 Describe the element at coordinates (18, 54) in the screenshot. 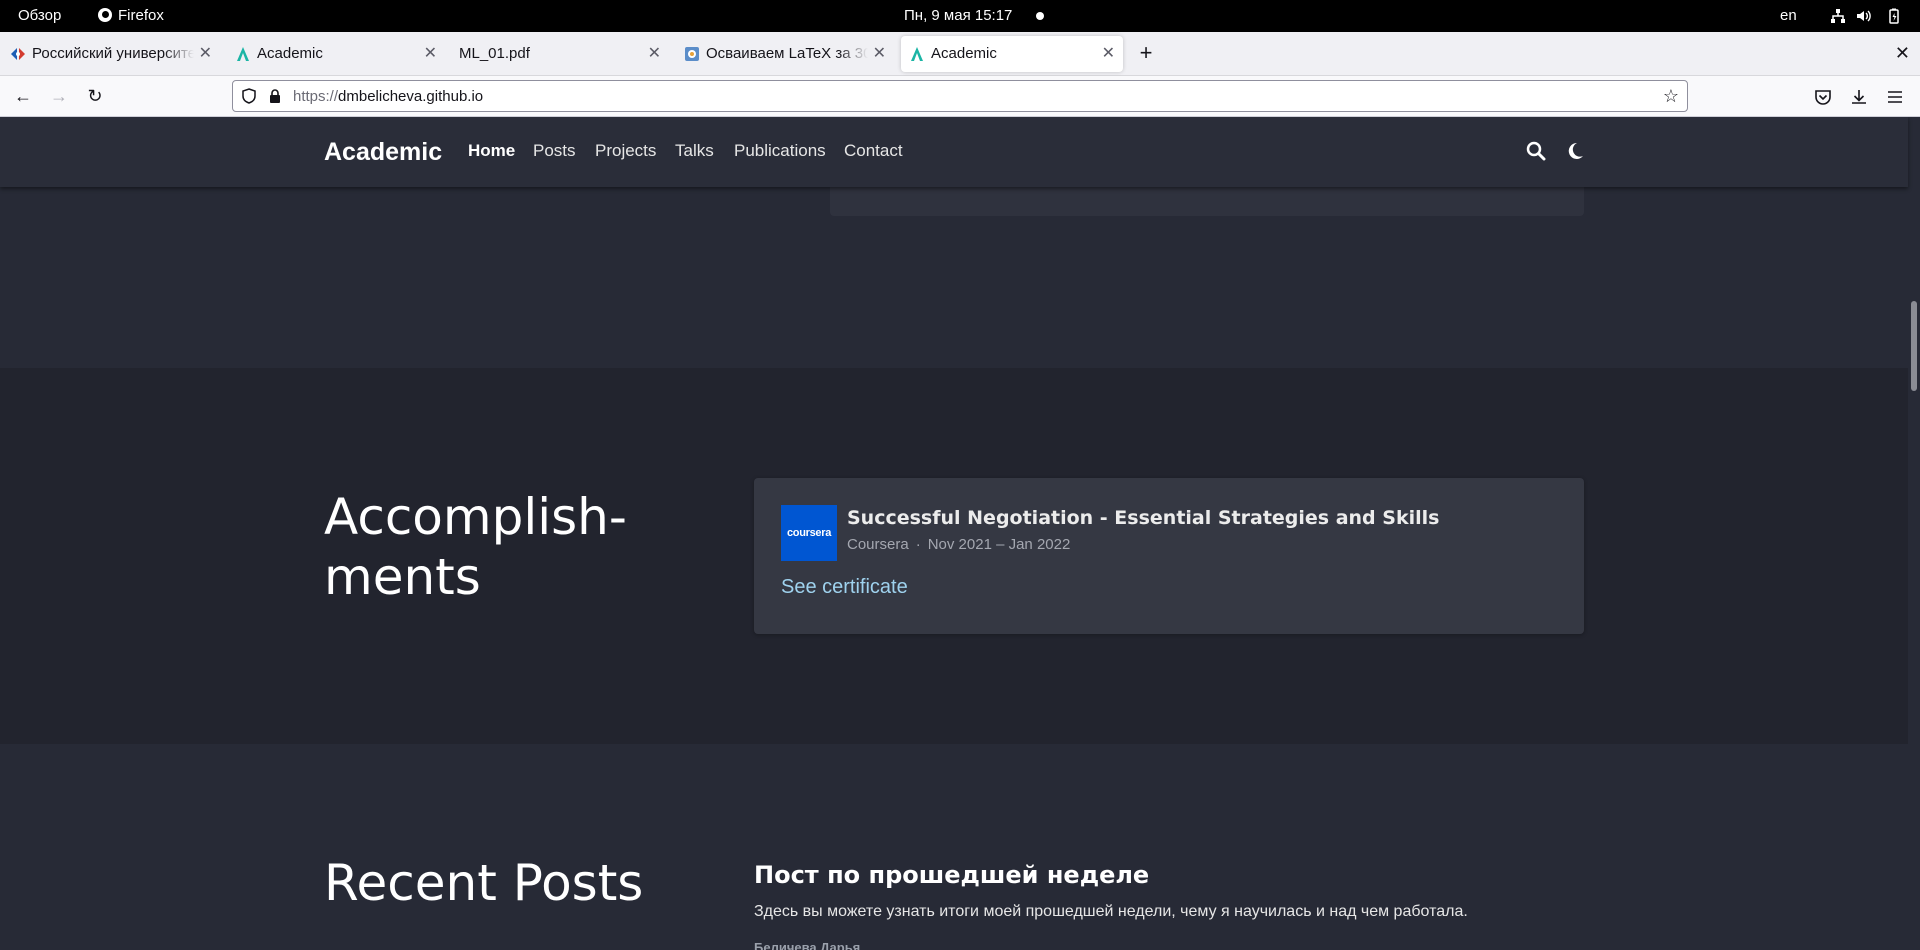

I see `rudn-favicon-icon` at that location.